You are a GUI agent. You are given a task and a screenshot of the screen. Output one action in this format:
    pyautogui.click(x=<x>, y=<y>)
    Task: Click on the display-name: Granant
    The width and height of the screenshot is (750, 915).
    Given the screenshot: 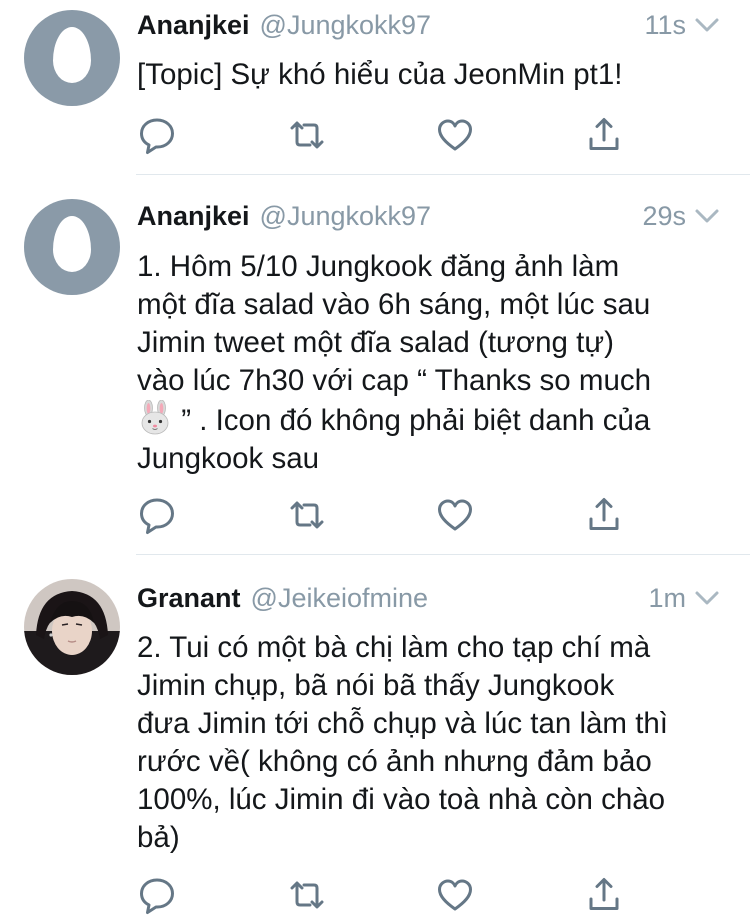 What is the action you would take?
    pyautogui.click(x=189, y=598)
    